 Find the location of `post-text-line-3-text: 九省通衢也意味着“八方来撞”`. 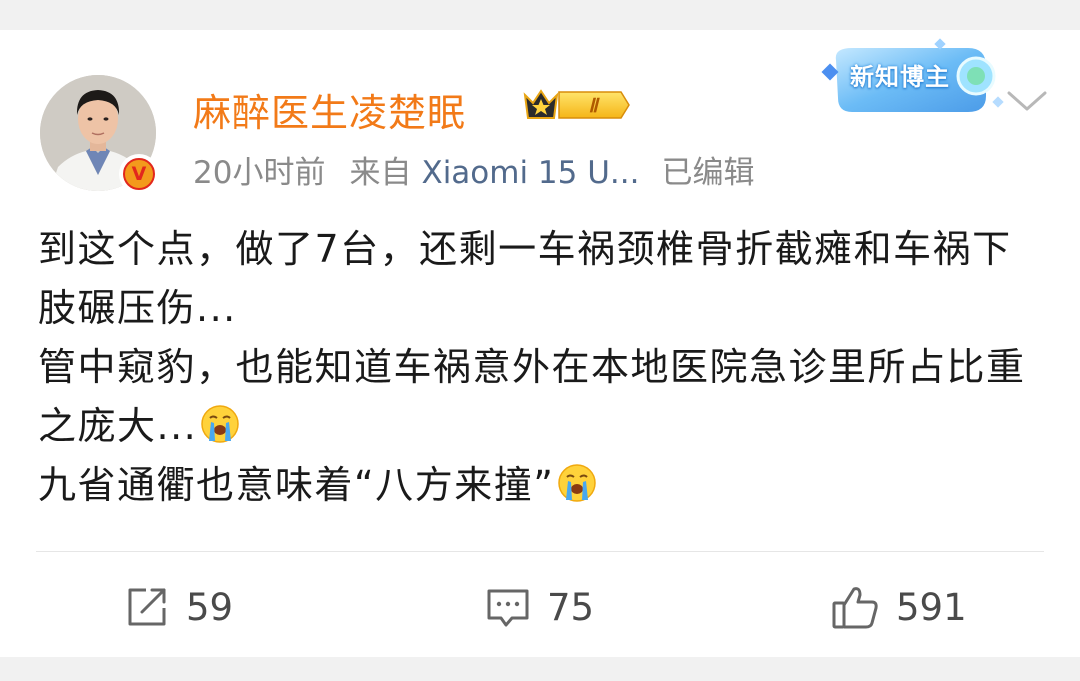

post-text-line-3-text: 九省通衢也意味着“八方来撞” is located at coordinates (296, 485).